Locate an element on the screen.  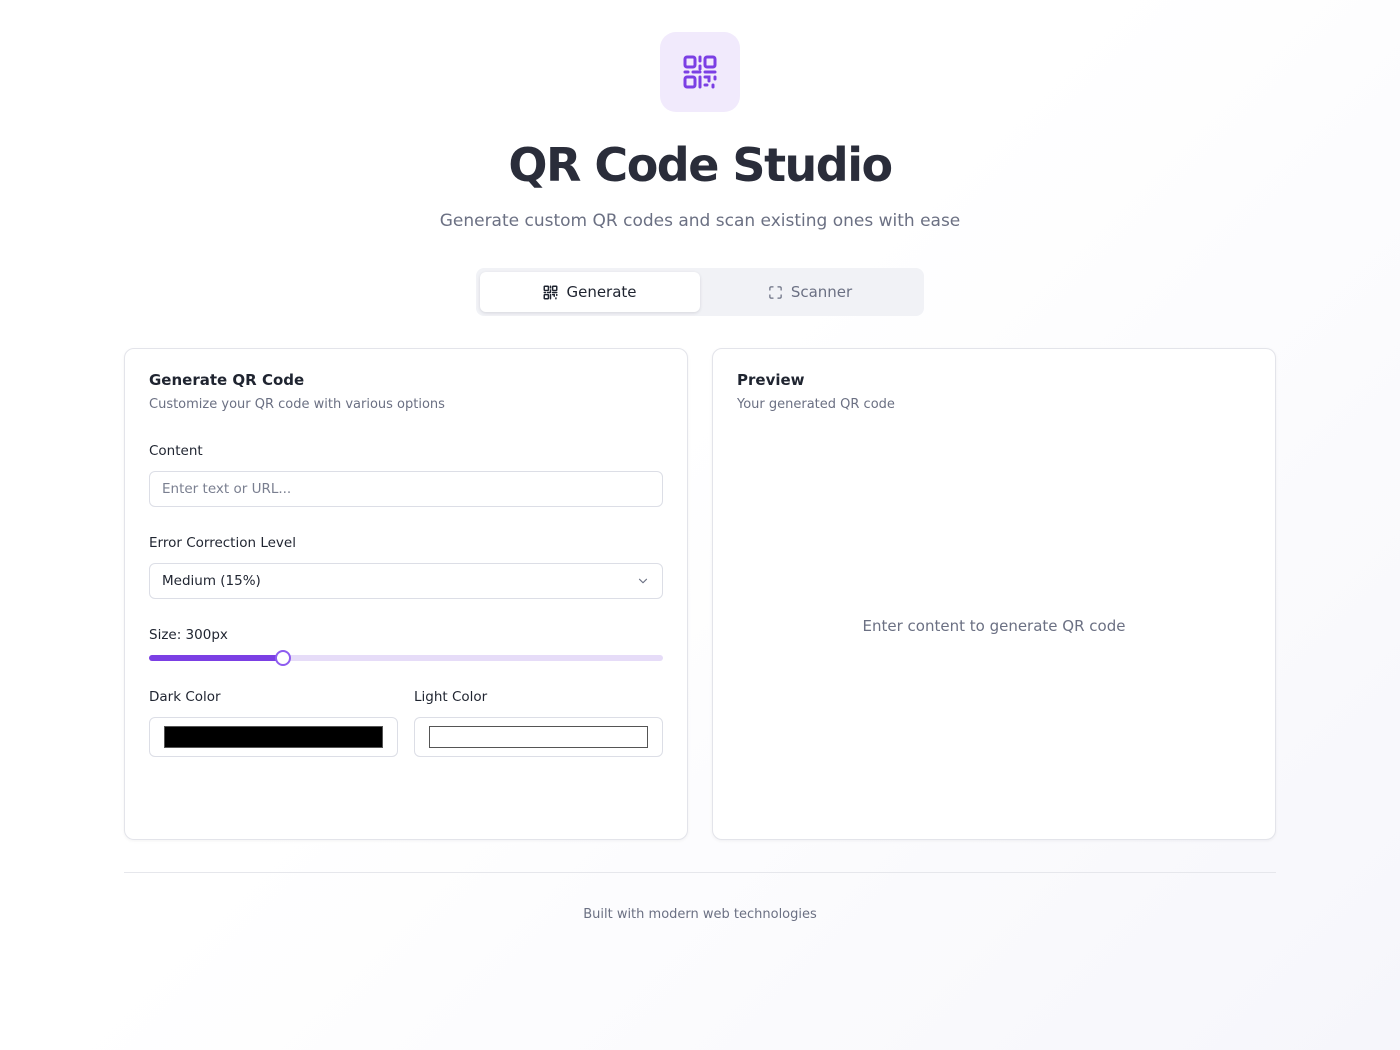
error-correction-value: Medium (15%) is located at coordinates (211, 581).